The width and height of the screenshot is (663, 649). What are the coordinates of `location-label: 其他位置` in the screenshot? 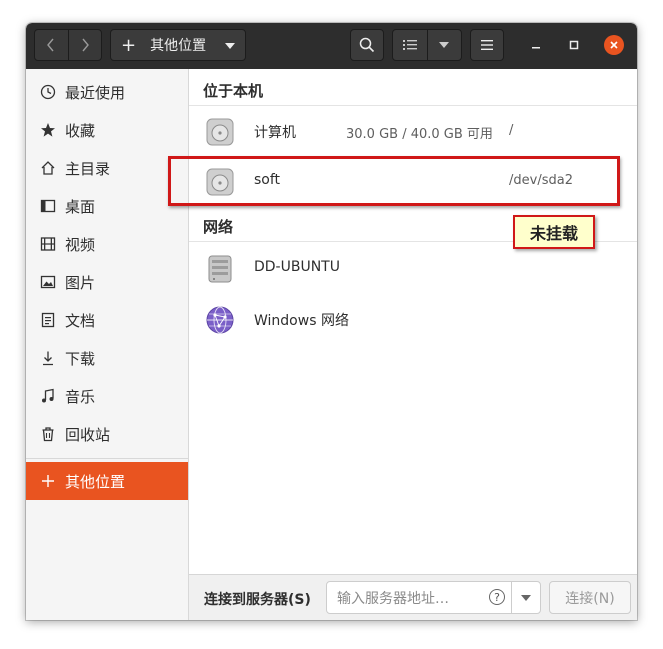 It's located at (178, 46).